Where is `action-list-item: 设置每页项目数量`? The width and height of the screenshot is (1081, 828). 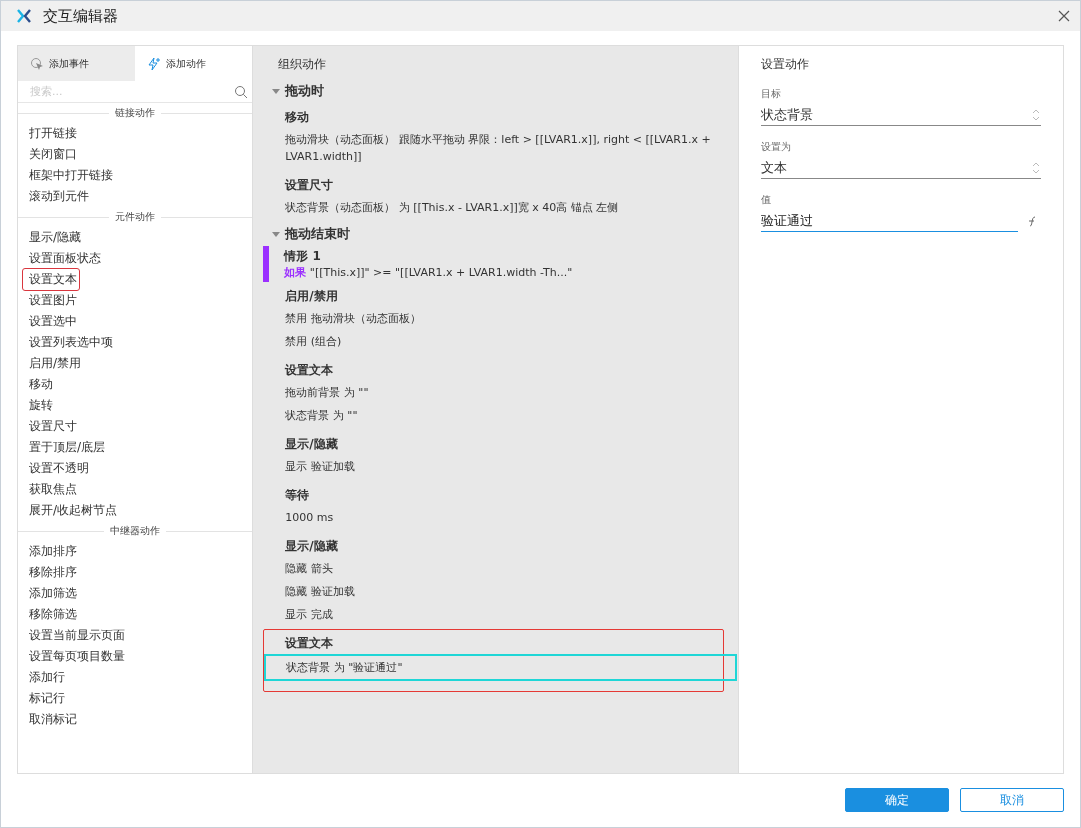
action-list-item: 设置每页项目数量 is located at coordinates (75, 656).